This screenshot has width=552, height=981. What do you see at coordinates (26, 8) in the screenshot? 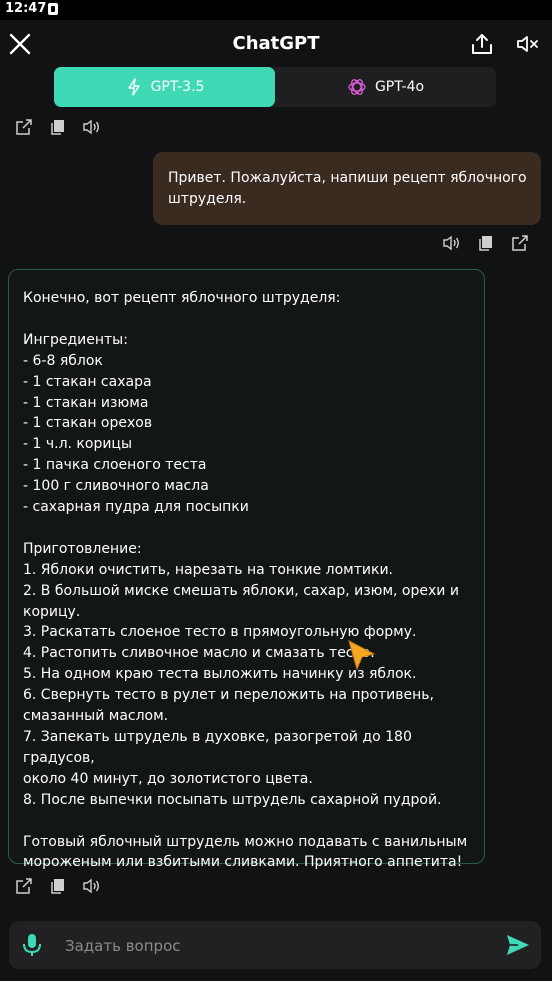
I see `status-time: 12:47` at bounding box center [26, 8].